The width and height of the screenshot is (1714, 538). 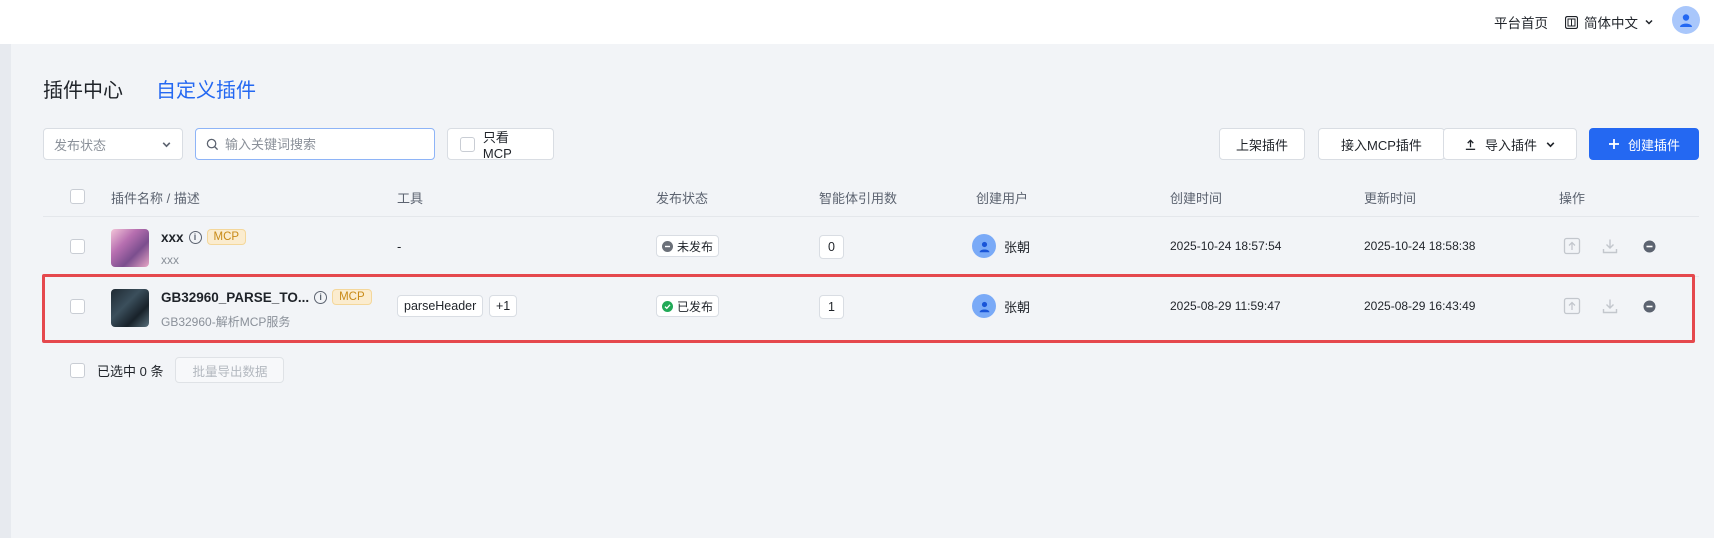 What do you see at coordinates (503, 306) in the screenshot?
I see `tool-more-tag: +1` at bounding box center [503, 306].